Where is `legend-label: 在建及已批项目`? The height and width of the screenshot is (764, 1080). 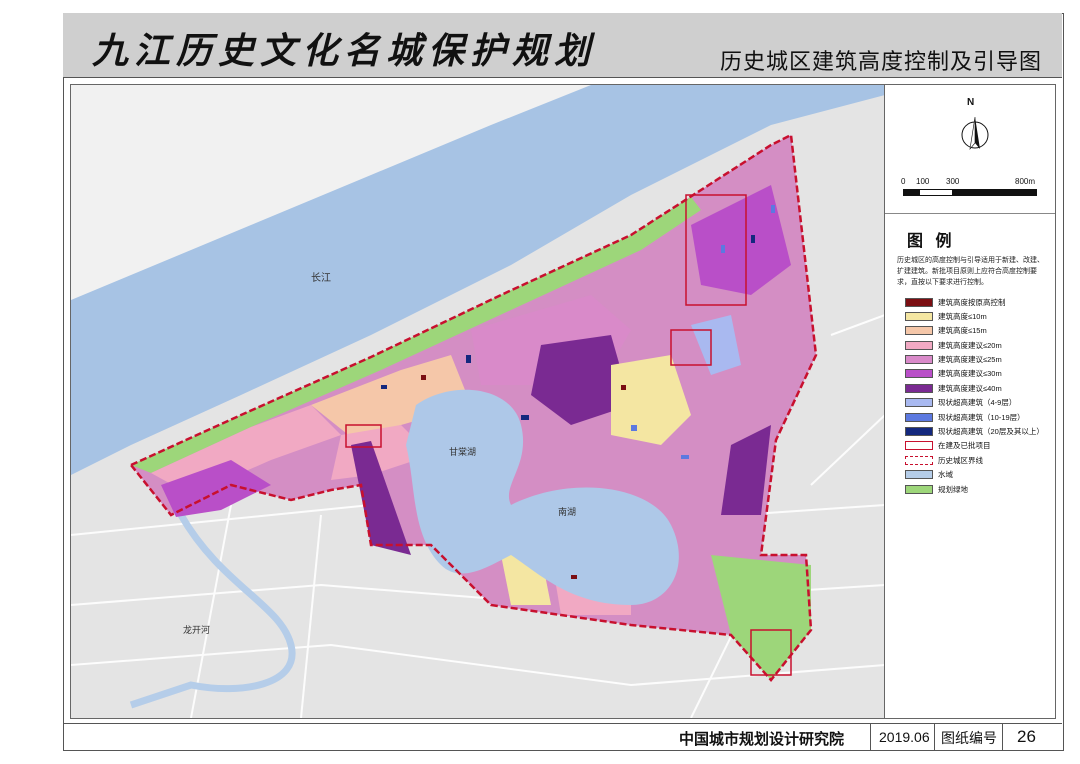
legend-label: 在建及已批项目 is located at coordinates (964, 446).